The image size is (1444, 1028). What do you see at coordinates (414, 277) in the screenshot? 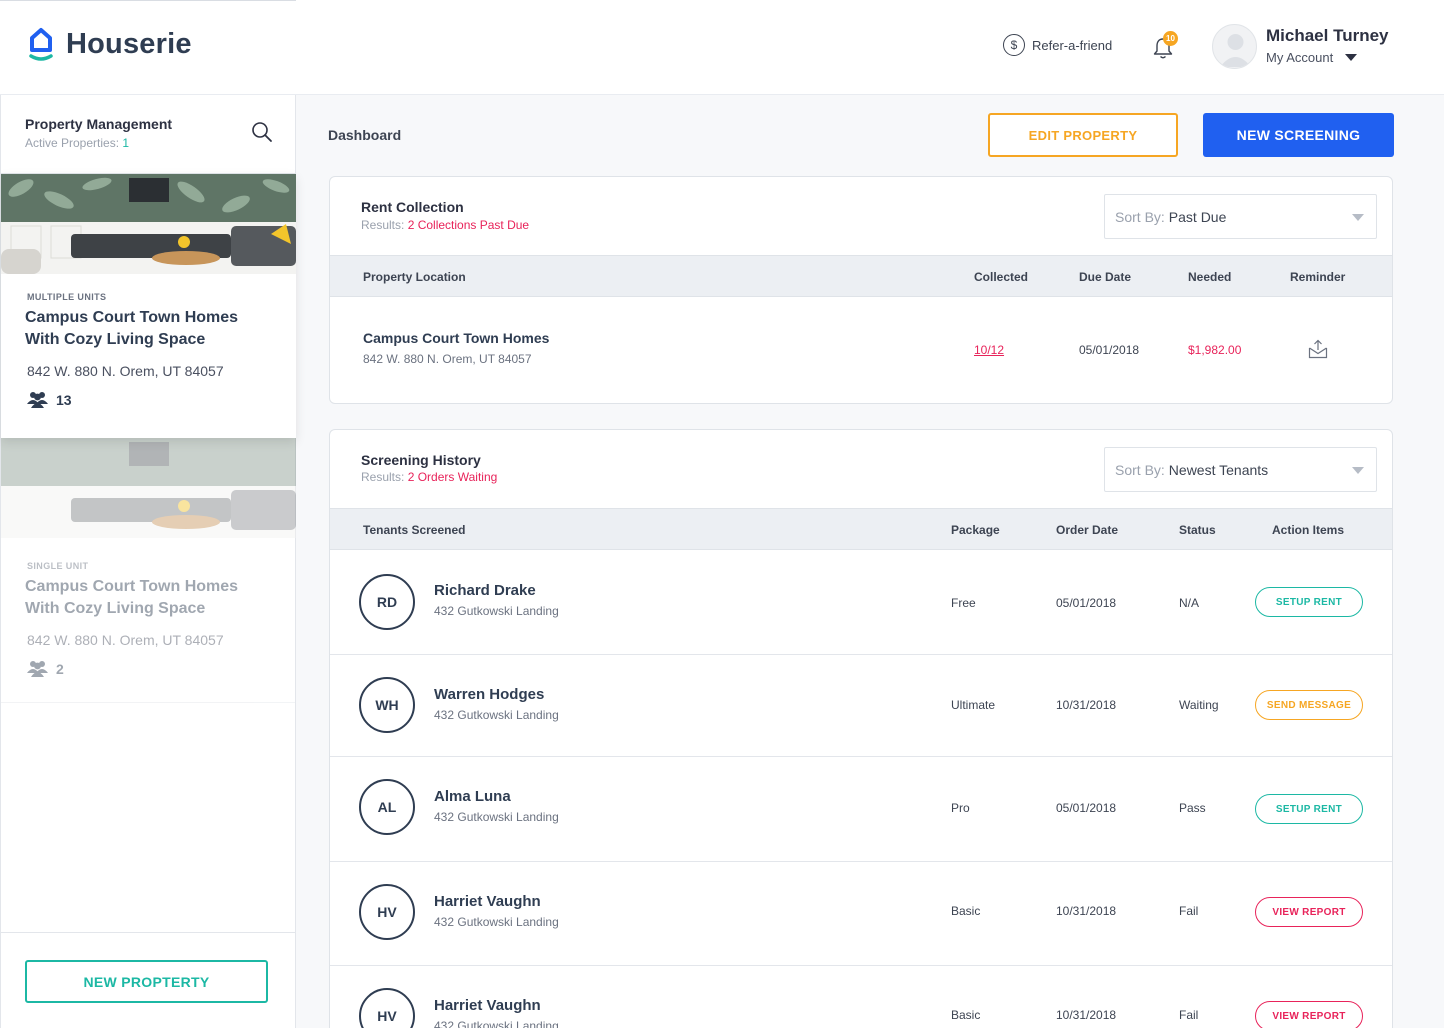
I see `column-header: Property Location` at bounding box center [414, 277].